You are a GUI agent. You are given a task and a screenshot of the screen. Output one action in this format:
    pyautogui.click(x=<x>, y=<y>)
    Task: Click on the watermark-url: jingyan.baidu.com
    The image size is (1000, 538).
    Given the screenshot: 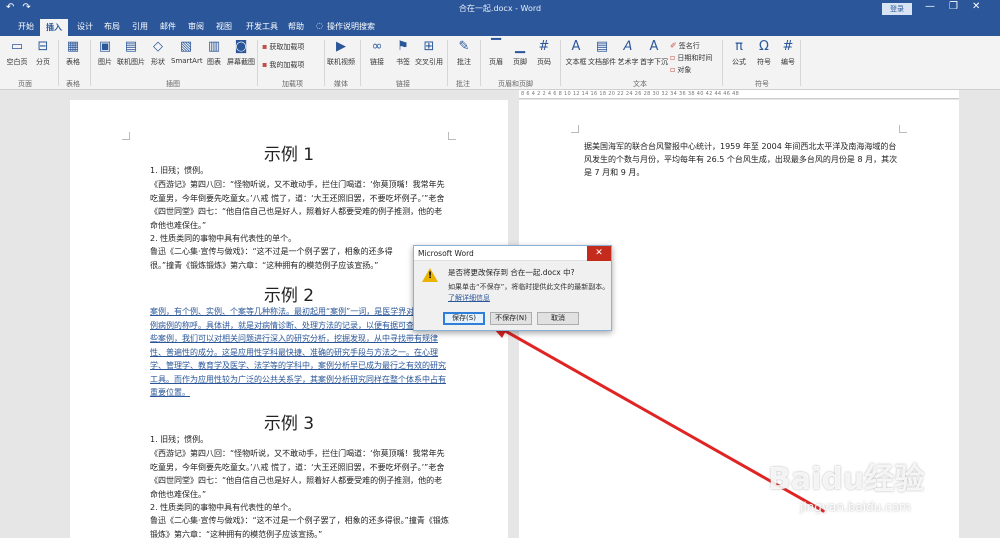 What is the action you would take?
    pyautogui.click(x=855, y=507)
    